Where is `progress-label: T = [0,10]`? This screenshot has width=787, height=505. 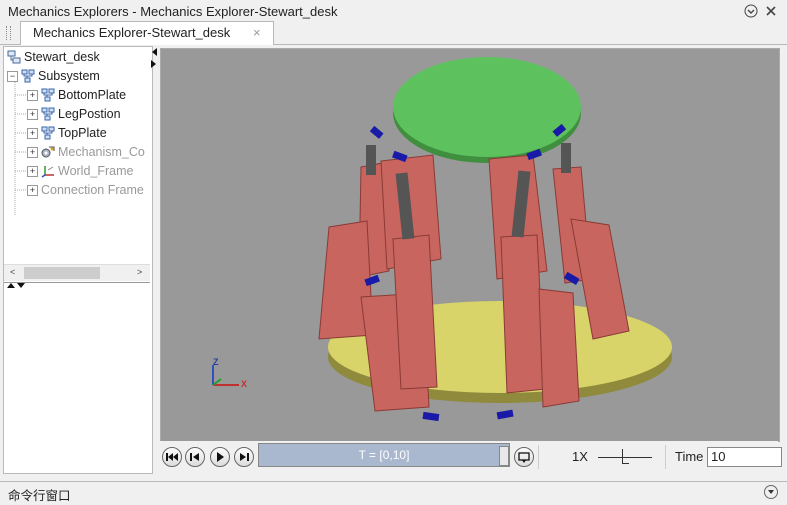
progress-label: T = [0,10] is located at coordinates (384, 455).